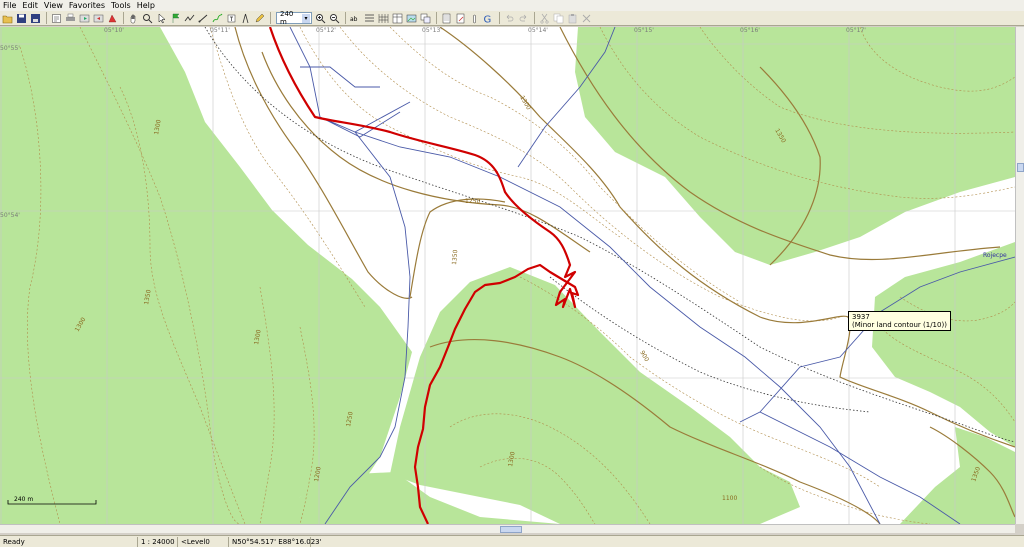 The height and width of the screenshot is (547, 1024). I want to click on print-button, so click(70, 18).